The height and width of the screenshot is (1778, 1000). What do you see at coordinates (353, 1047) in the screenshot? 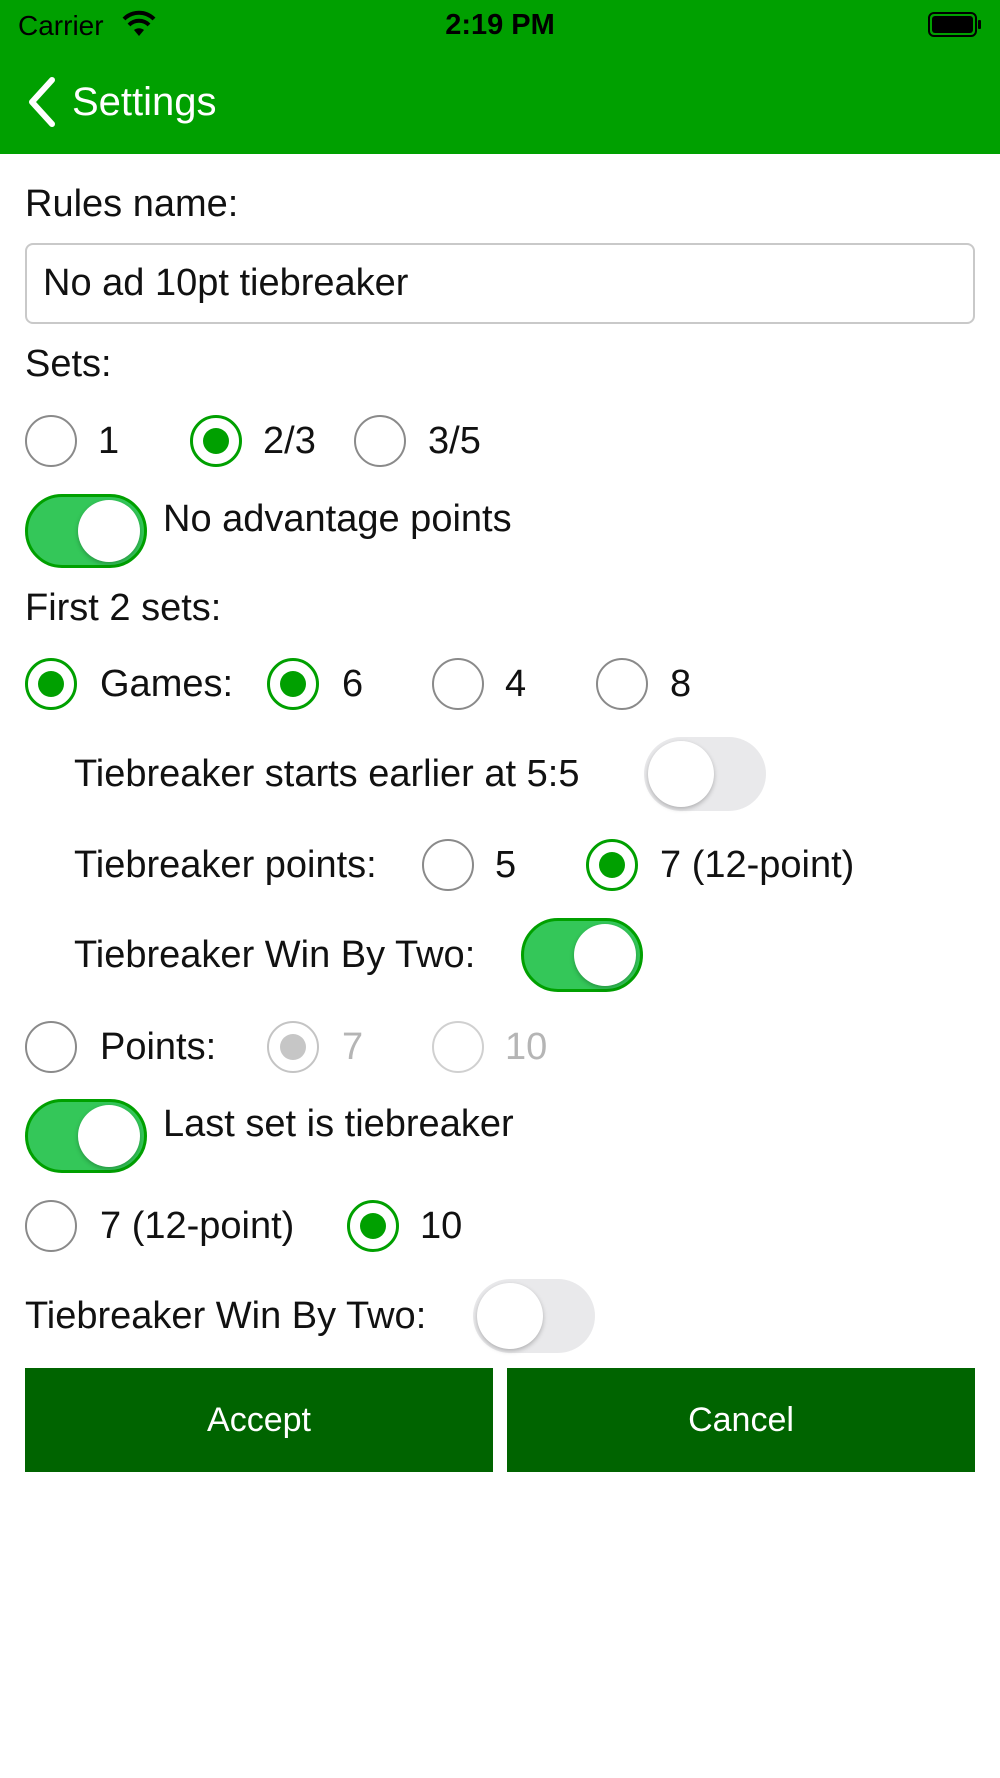
I see `points-option-7-label: 7` at bounding box center [353, 1047].